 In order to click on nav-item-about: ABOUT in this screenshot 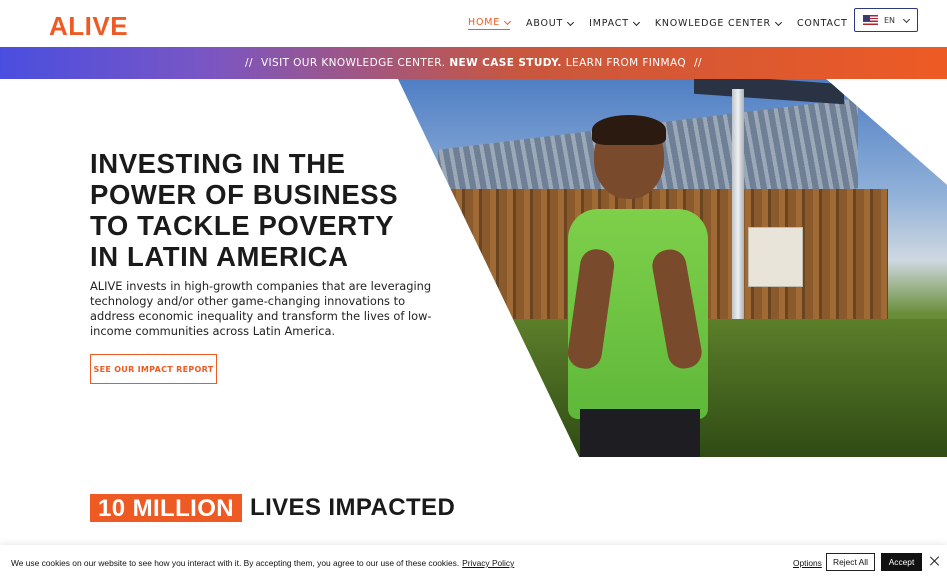, I will do `click(550, 23)`.